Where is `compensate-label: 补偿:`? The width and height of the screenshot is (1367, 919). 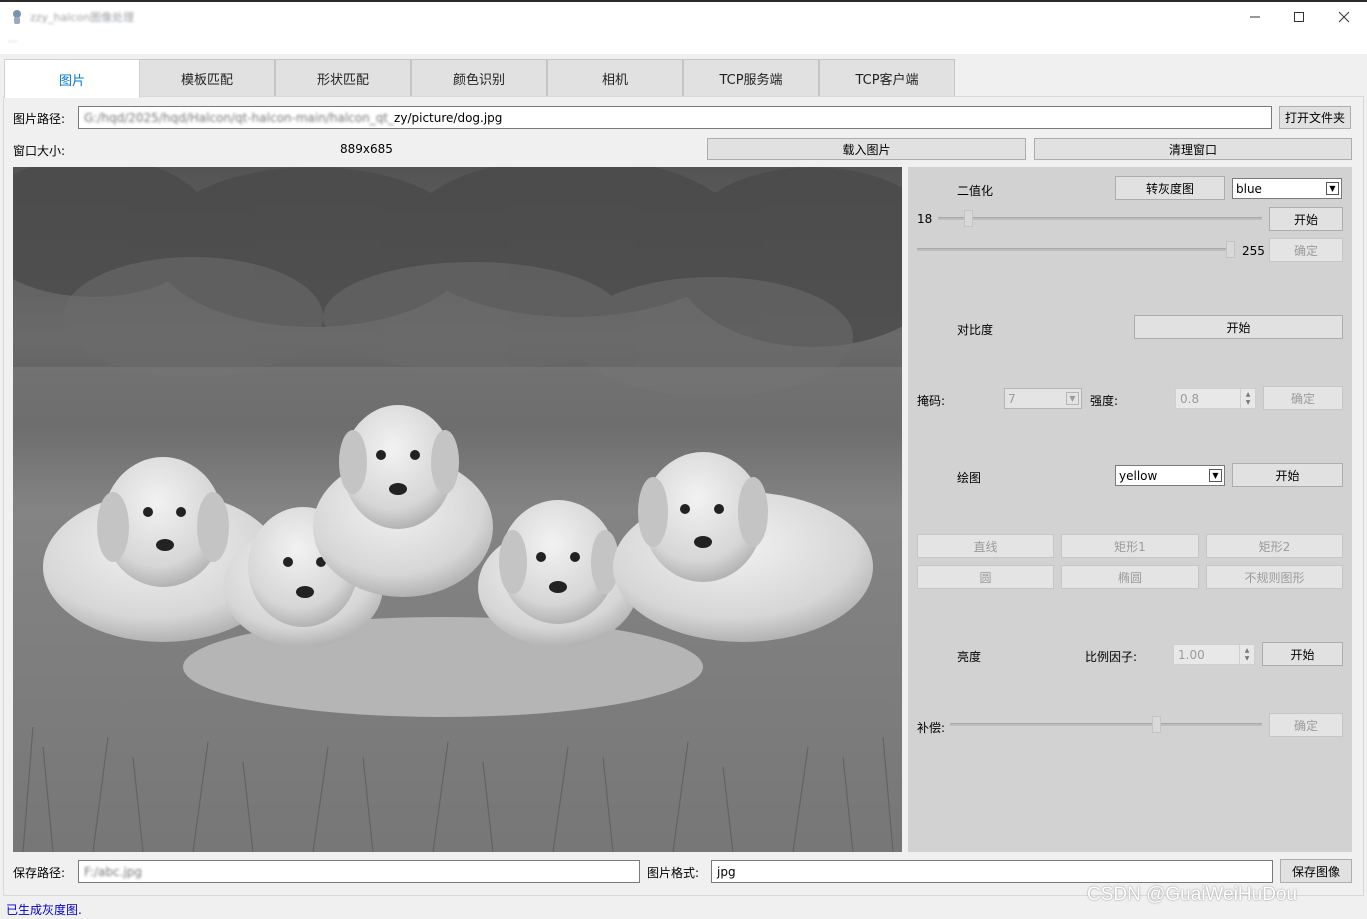
compensate-label: 补偿: is located at coordinates (931, 728).